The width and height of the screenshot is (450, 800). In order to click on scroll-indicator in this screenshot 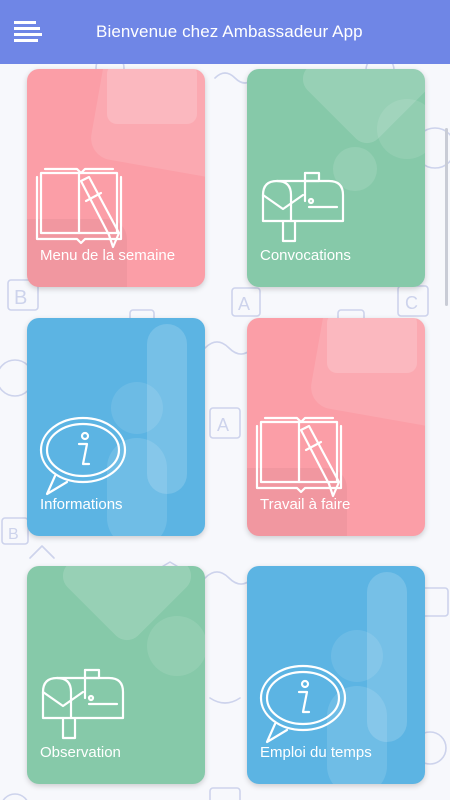, I will do `click(446, 217)`.